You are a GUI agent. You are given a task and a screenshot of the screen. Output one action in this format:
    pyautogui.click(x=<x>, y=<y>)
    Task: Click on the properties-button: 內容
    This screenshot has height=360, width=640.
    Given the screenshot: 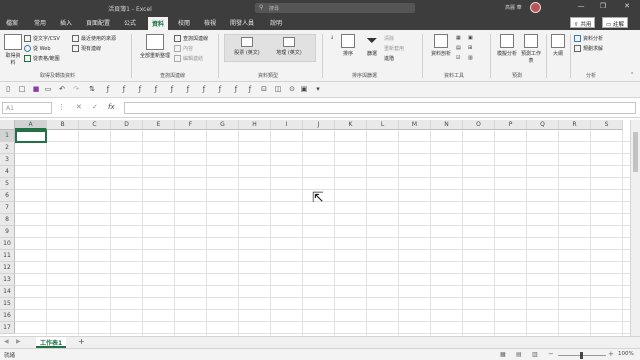 What is the action you would take?
    pyautogui.click(x=183, y=48)
    